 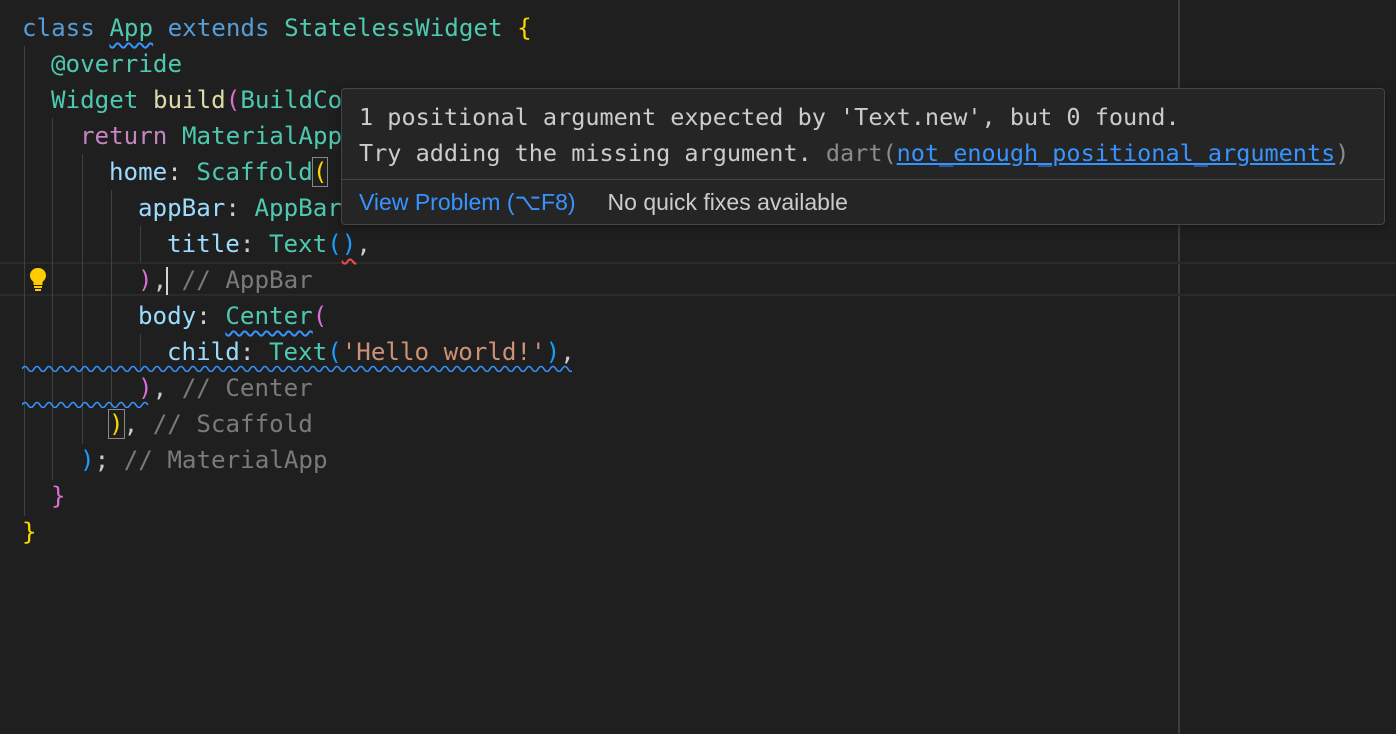 I want to click on type-center: Center, so click(x=268, y=316).